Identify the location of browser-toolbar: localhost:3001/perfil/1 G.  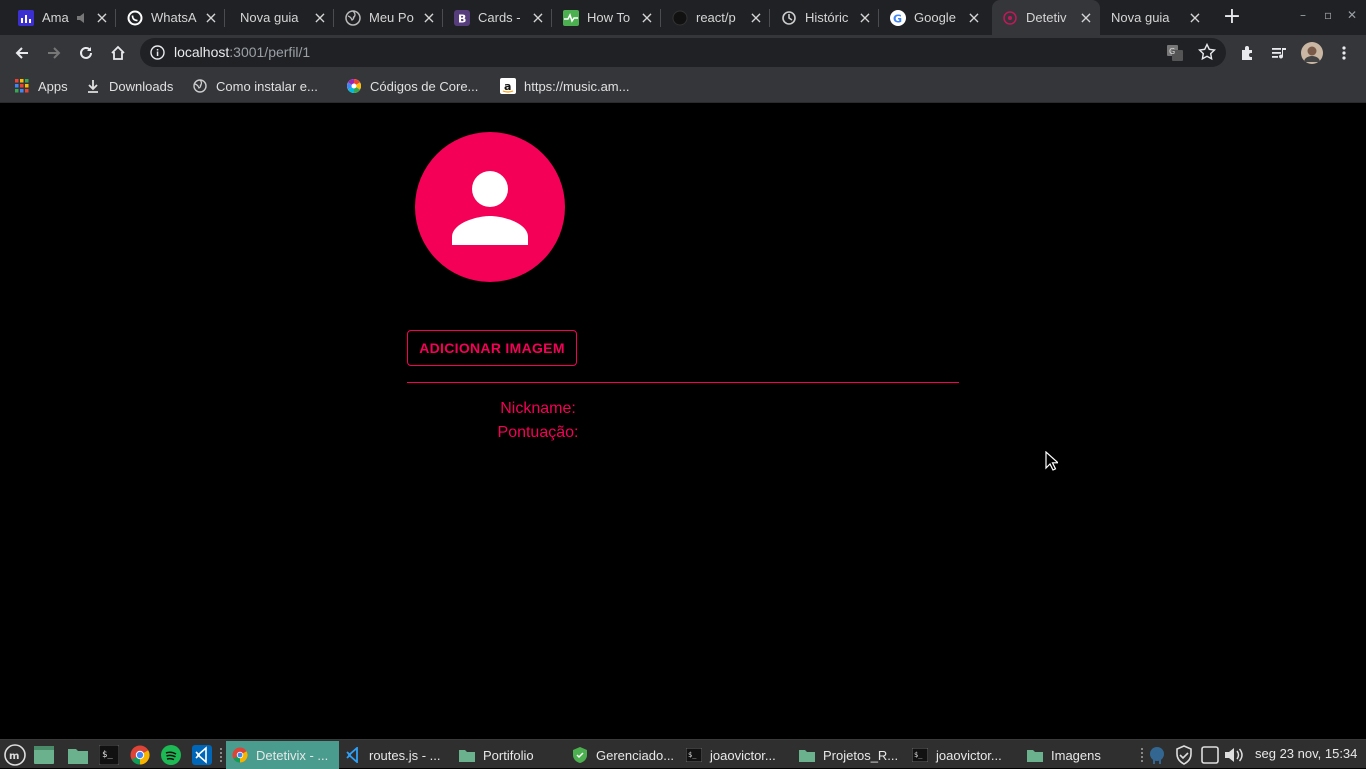
(683, 52).